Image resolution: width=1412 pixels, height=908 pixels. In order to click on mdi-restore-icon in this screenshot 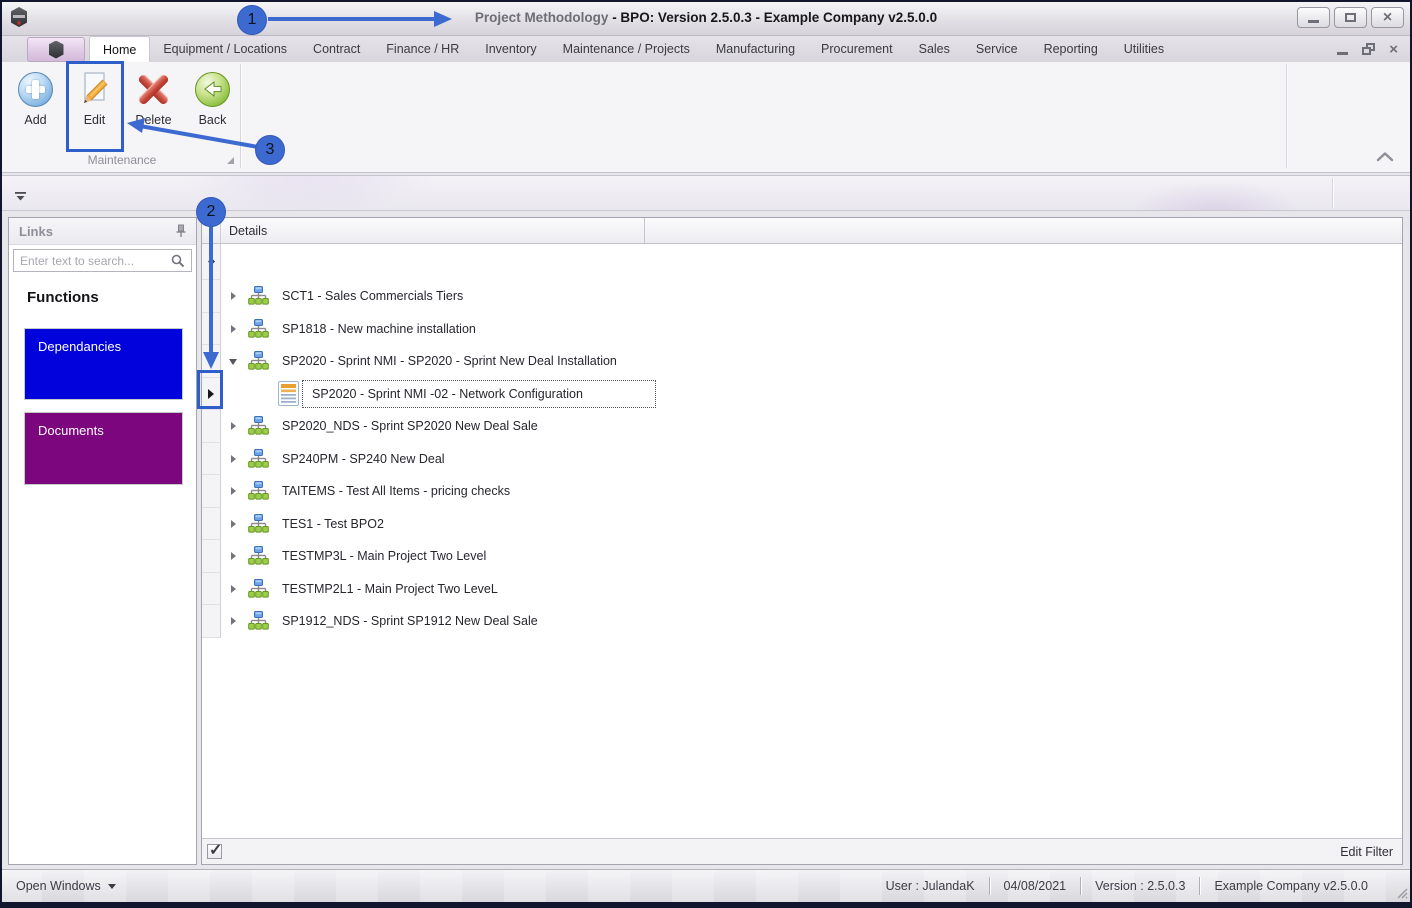, I will do `click(1369, 49)`.